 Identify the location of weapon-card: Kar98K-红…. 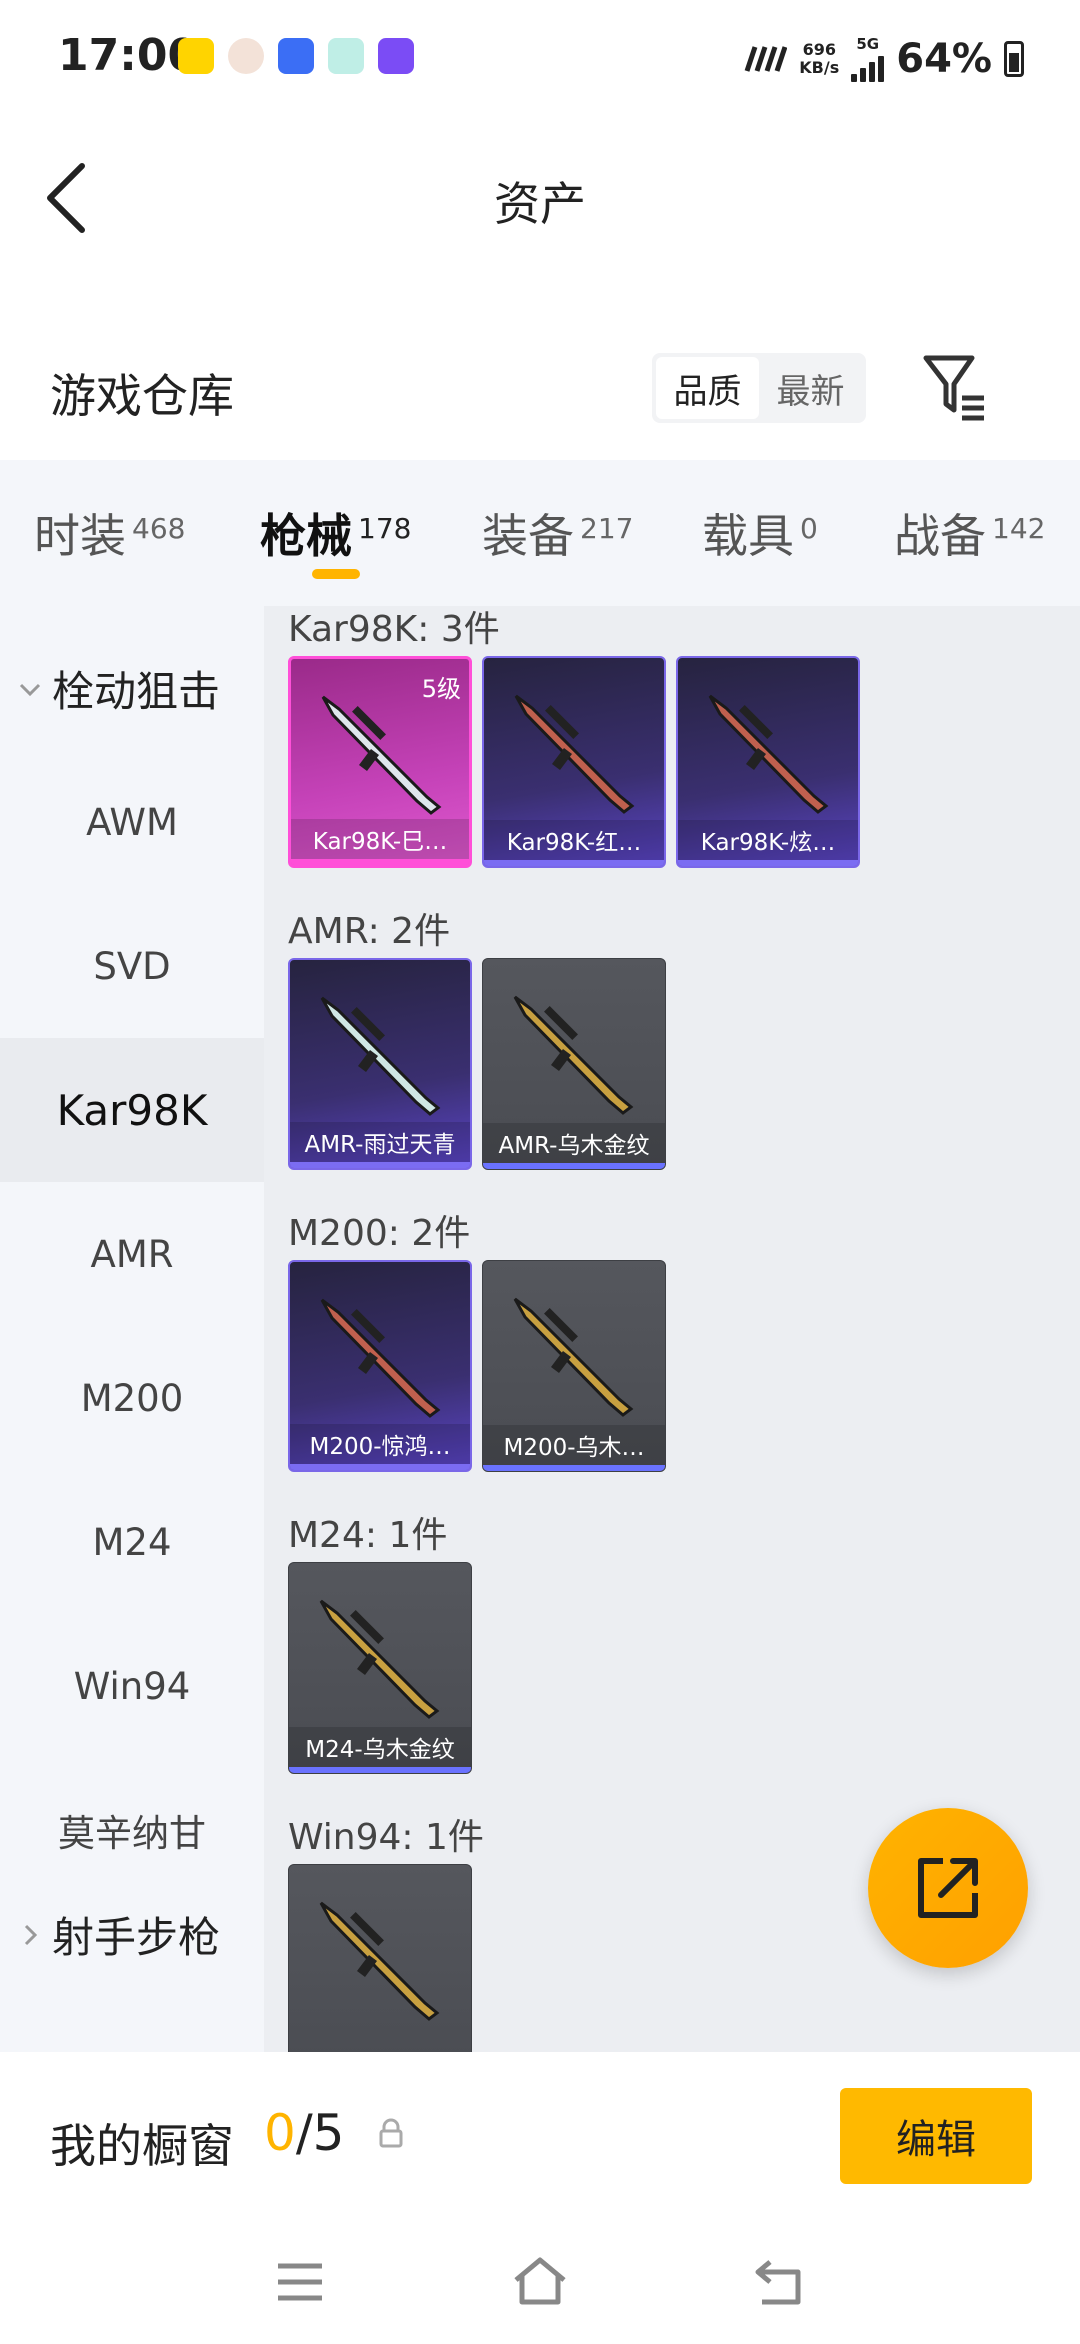
(574, 762).